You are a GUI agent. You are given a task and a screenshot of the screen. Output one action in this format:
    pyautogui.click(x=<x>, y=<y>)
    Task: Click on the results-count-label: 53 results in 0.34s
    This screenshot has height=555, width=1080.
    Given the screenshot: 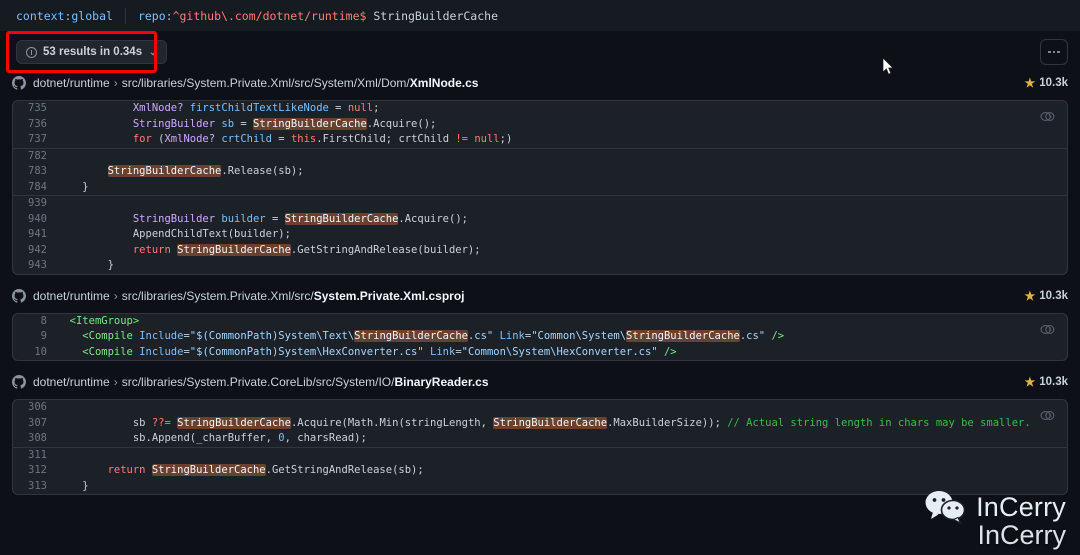 What is the action you would take?
    pyautogui.click(x=93, y=52)
    